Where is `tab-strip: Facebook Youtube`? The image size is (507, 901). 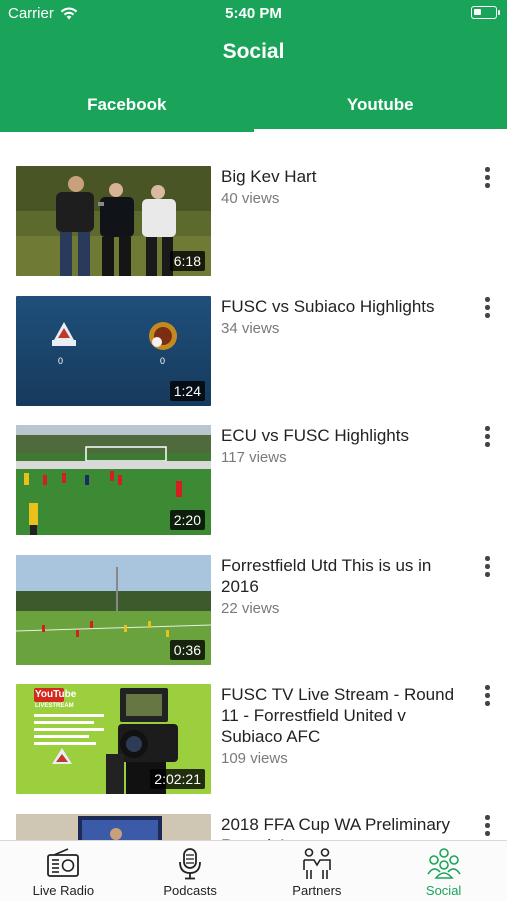
tab-strip: Facebook Youtube is located at coordinates (253, 106).